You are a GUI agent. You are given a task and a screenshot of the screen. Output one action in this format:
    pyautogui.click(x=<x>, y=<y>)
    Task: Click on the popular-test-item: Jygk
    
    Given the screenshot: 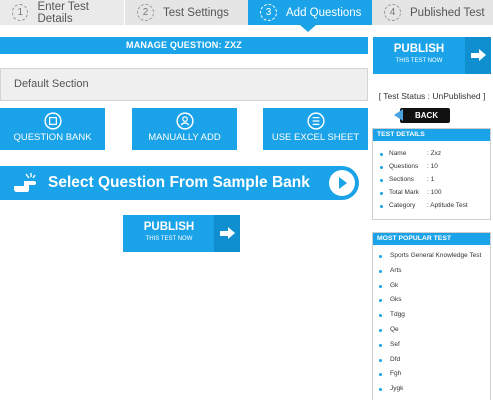 What is the action you would take?
    pyautogui.click(x=431, y=389)
    